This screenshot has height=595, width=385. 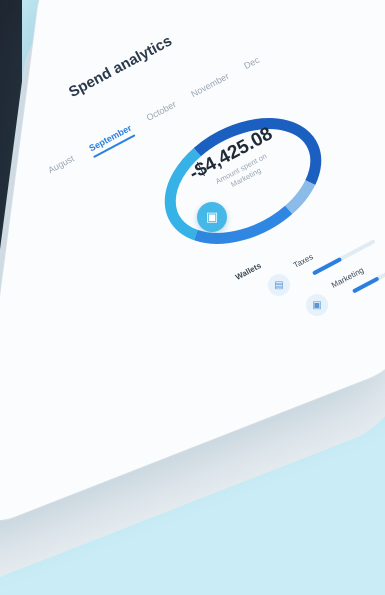 What do you see at coordinates (327, 266) in the screenshot?
I see `taxes-progress-fill` at bounding box center [327, 266].